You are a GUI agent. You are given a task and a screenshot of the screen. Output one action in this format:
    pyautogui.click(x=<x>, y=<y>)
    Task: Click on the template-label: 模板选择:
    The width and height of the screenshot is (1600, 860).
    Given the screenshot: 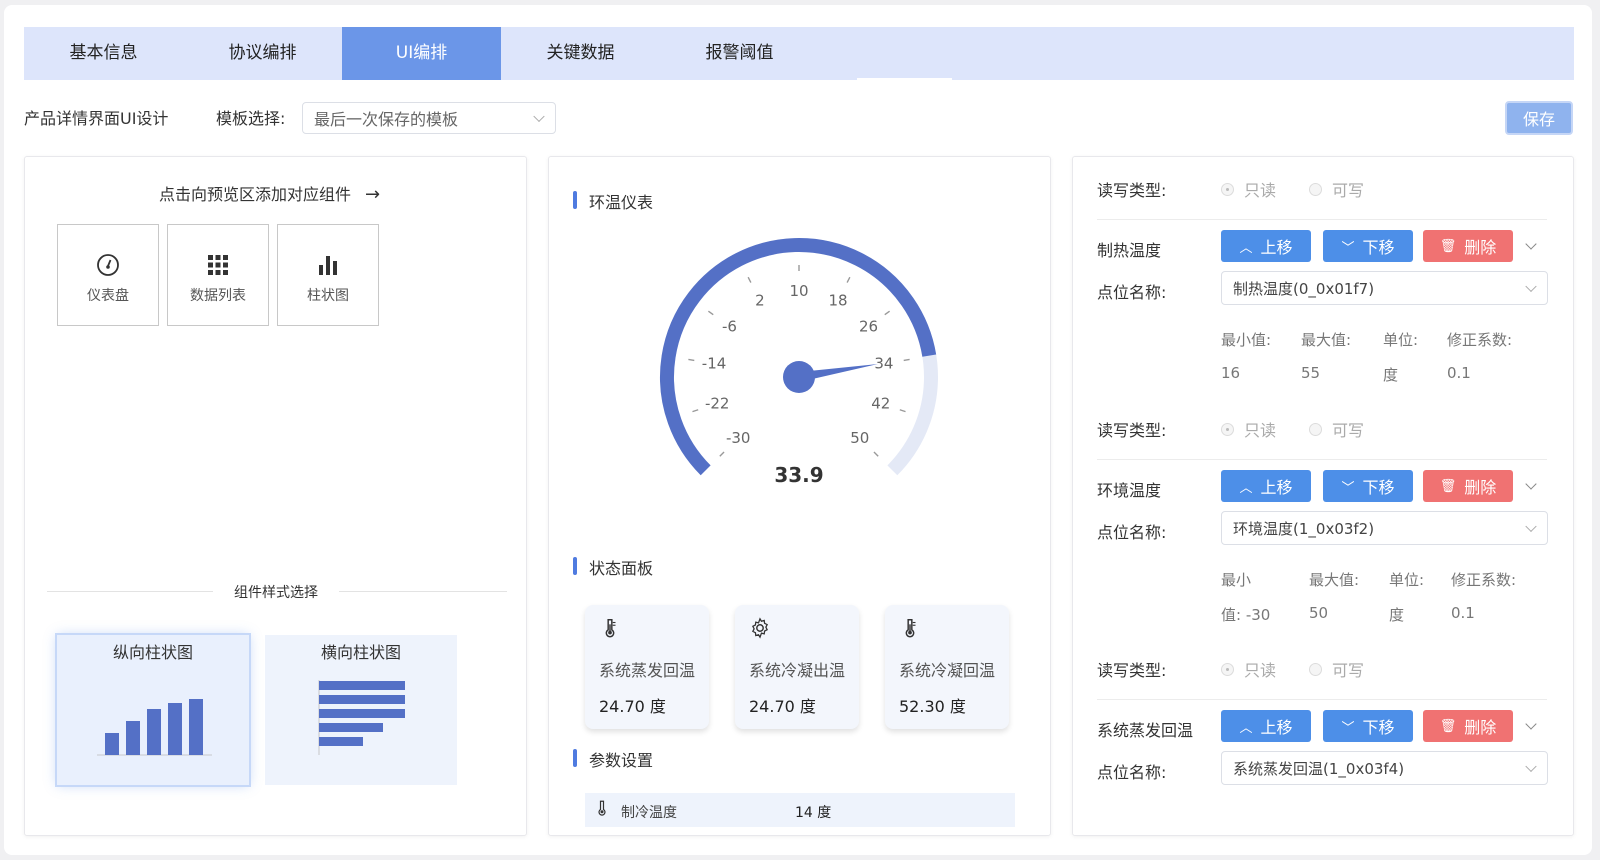 What is the action you would take?
    pyautogui.click(x=251, y=118)
    